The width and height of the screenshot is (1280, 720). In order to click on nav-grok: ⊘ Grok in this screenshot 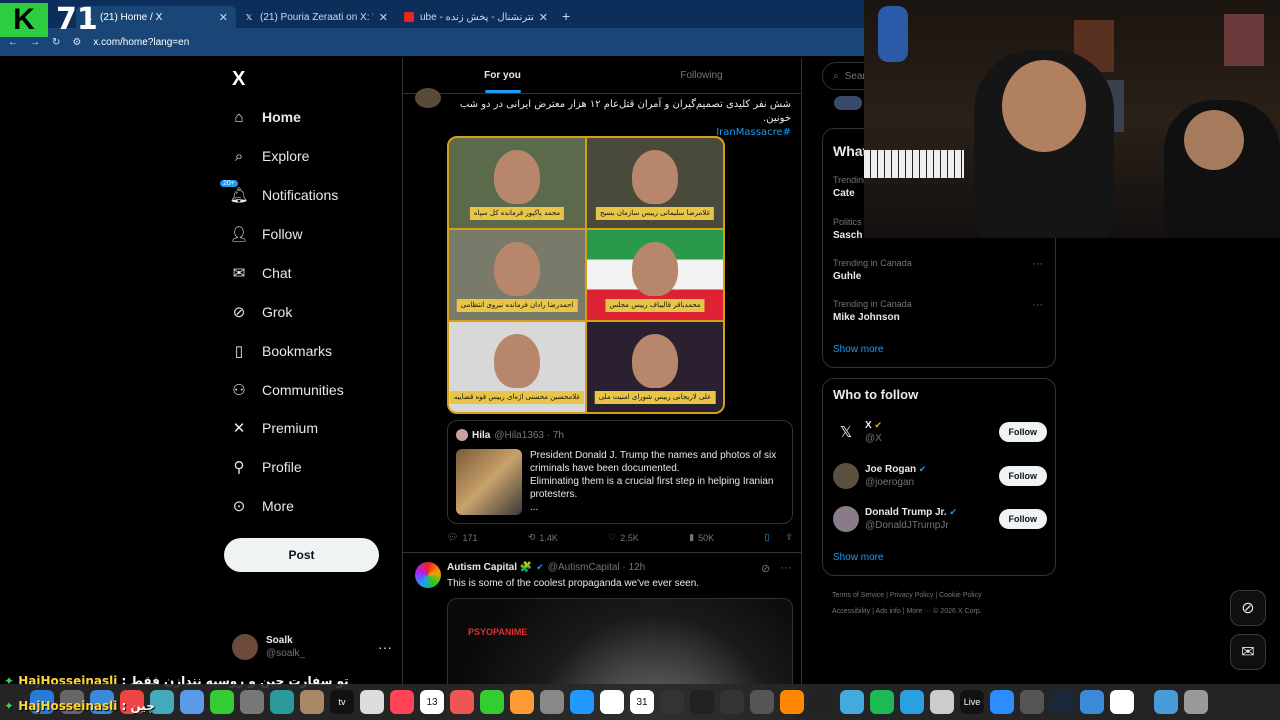, I will do `click(261, 312)`.